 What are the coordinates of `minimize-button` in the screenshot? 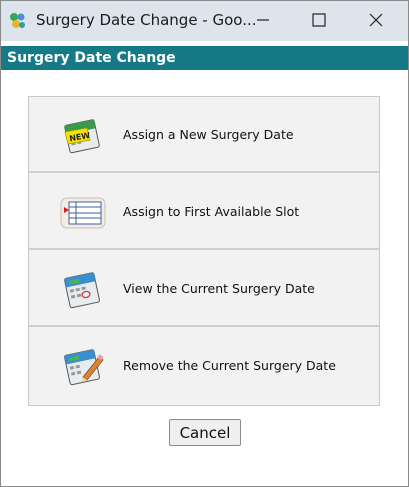 It's located at (263, 21).